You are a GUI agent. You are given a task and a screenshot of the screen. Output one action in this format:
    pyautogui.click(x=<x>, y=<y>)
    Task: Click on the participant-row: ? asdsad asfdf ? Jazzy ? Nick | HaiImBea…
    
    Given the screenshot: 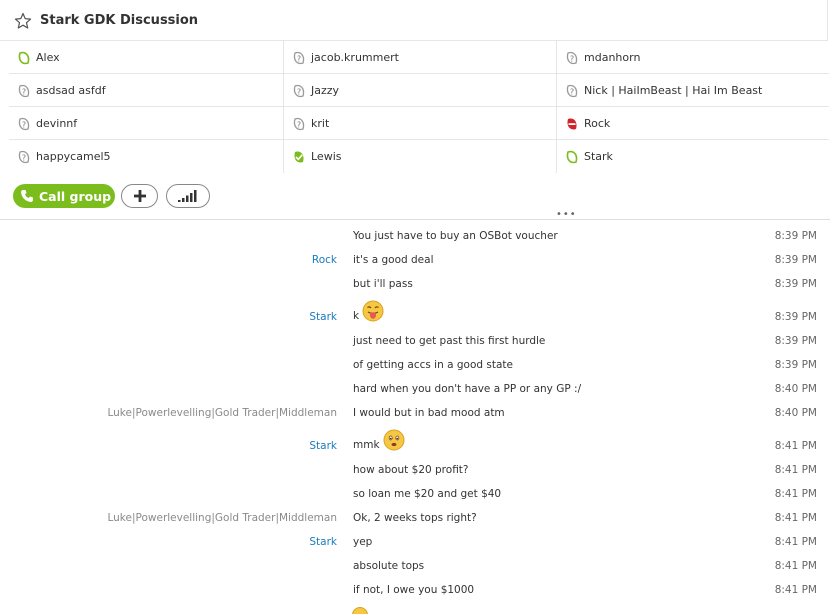 What is the action you would take?
    pyautogui.click(x=419, y=90)
    